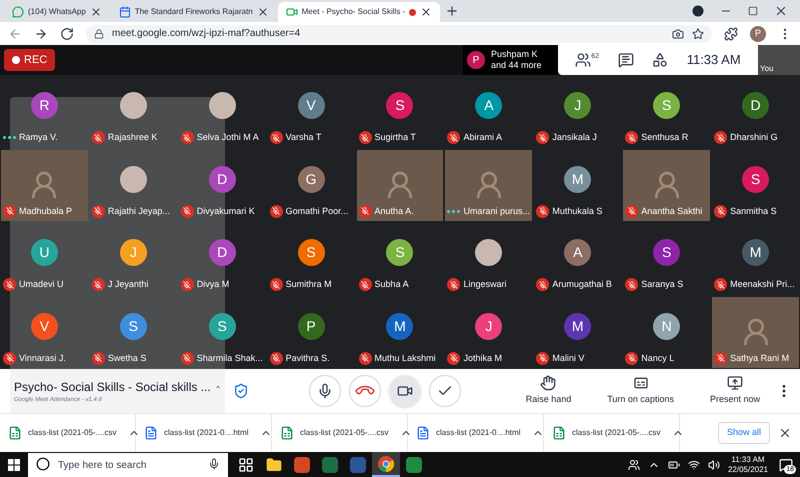 Image resolution: width=800 pixels, height=477 pixels. Describe the element at coordinates (358, 464) in the screenshot. I see `document-app-icon` at that location.